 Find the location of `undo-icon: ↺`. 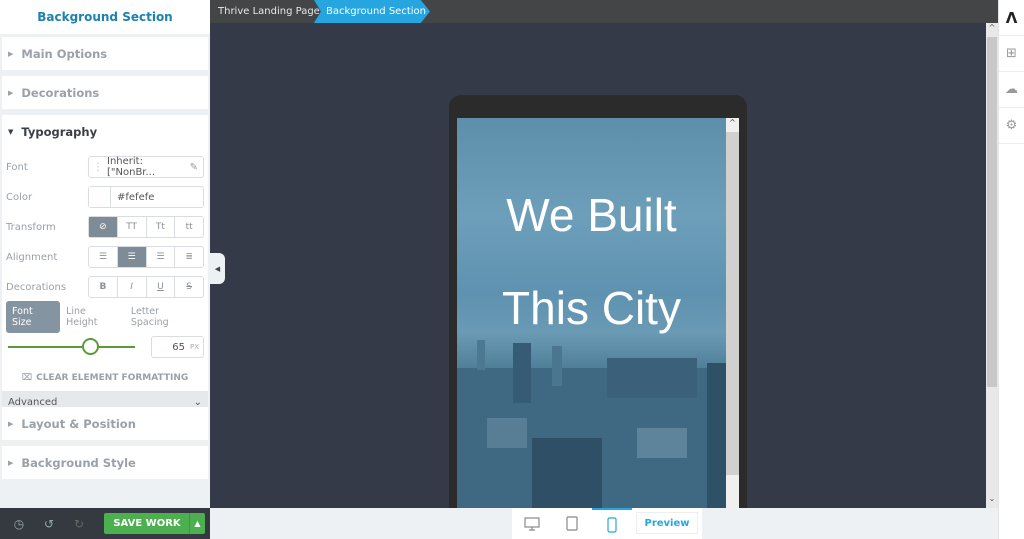

undo-icon: ↺ is located at coordinates (49, 524).